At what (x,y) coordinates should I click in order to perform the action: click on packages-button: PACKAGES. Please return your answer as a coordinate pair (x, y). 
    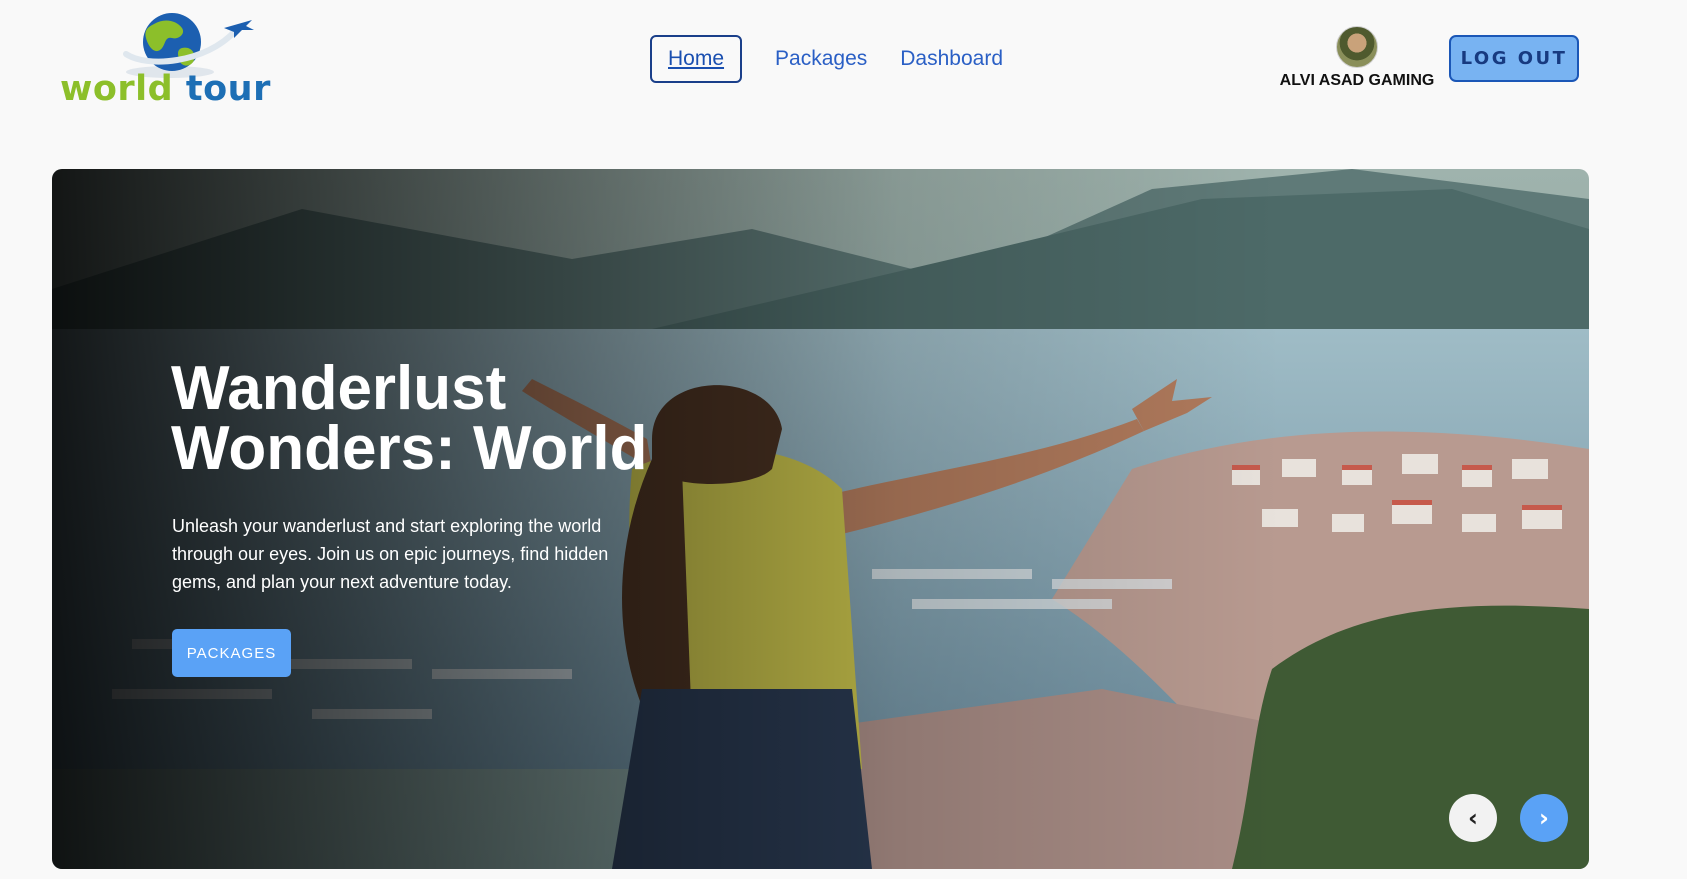
    Looking at the image, I should click on (231, 653).